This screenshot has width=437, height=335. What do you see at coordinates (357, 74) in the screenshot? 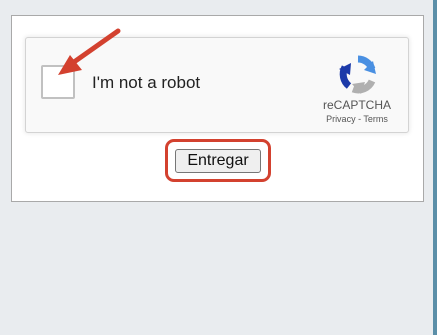
I see `recaptcha-logo-icon` at bounding box center [357, 74].